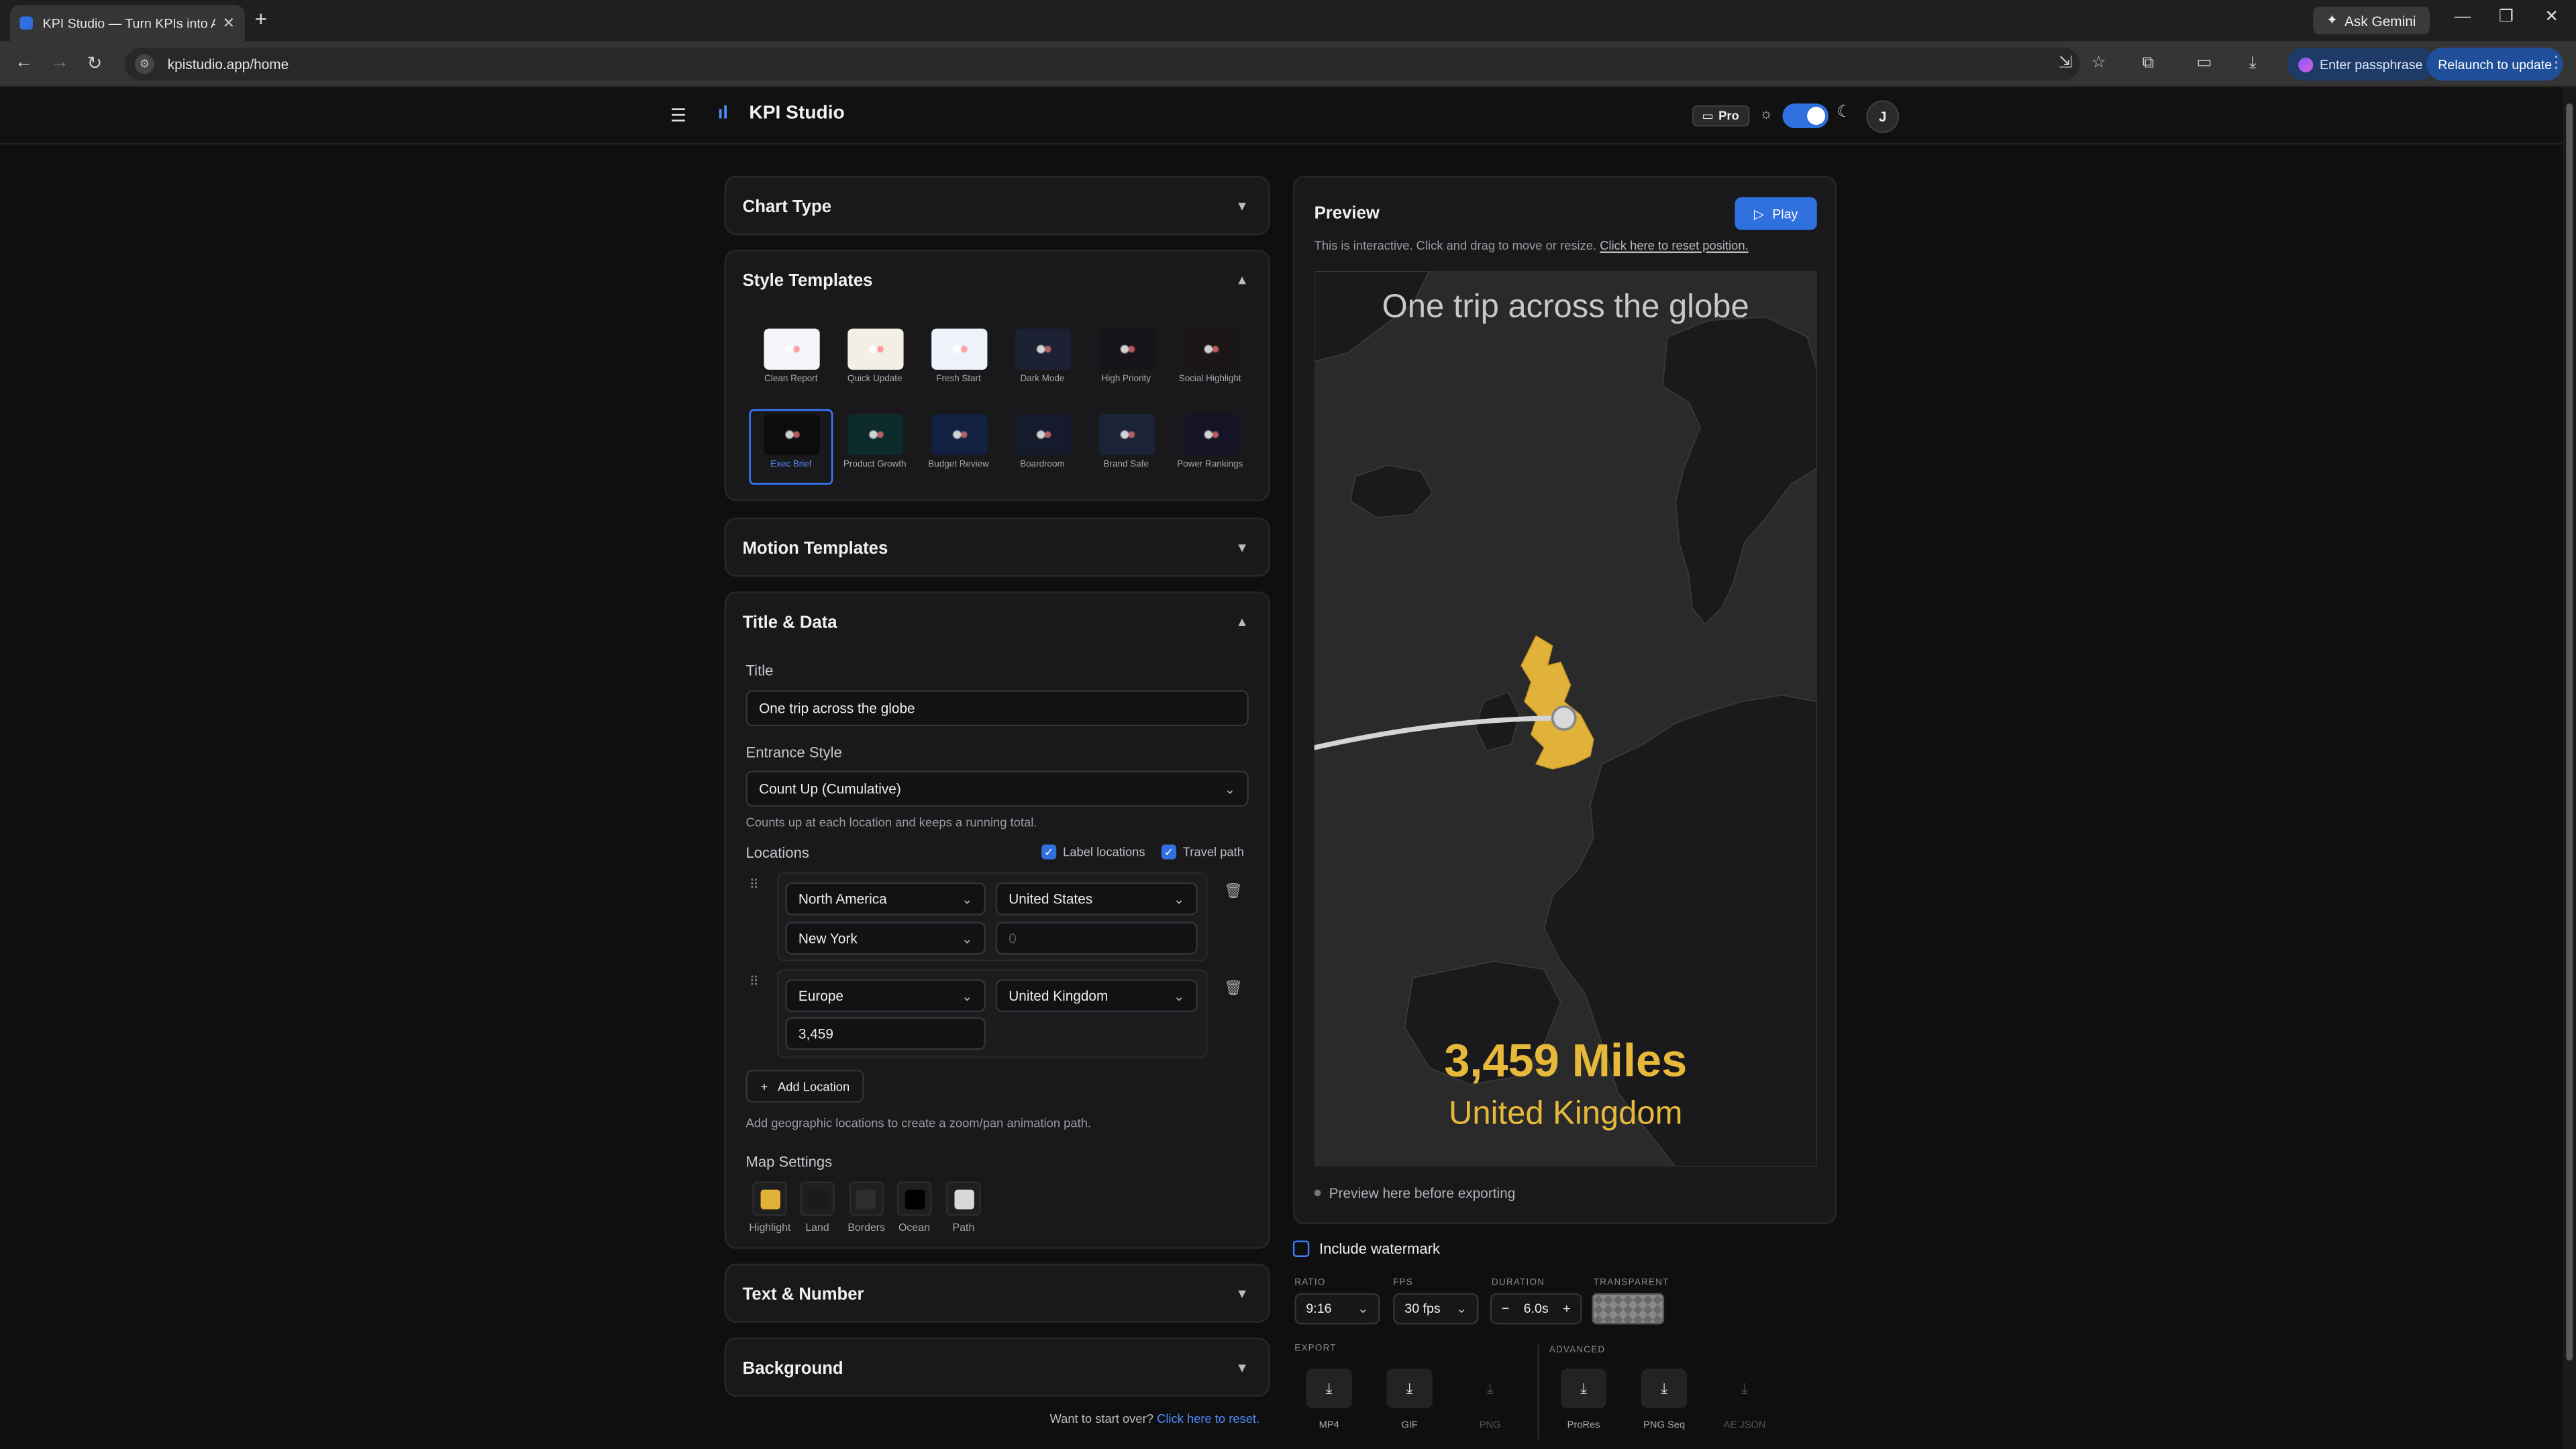  I want to click on plus-icon: +, so click(1566, 1308).